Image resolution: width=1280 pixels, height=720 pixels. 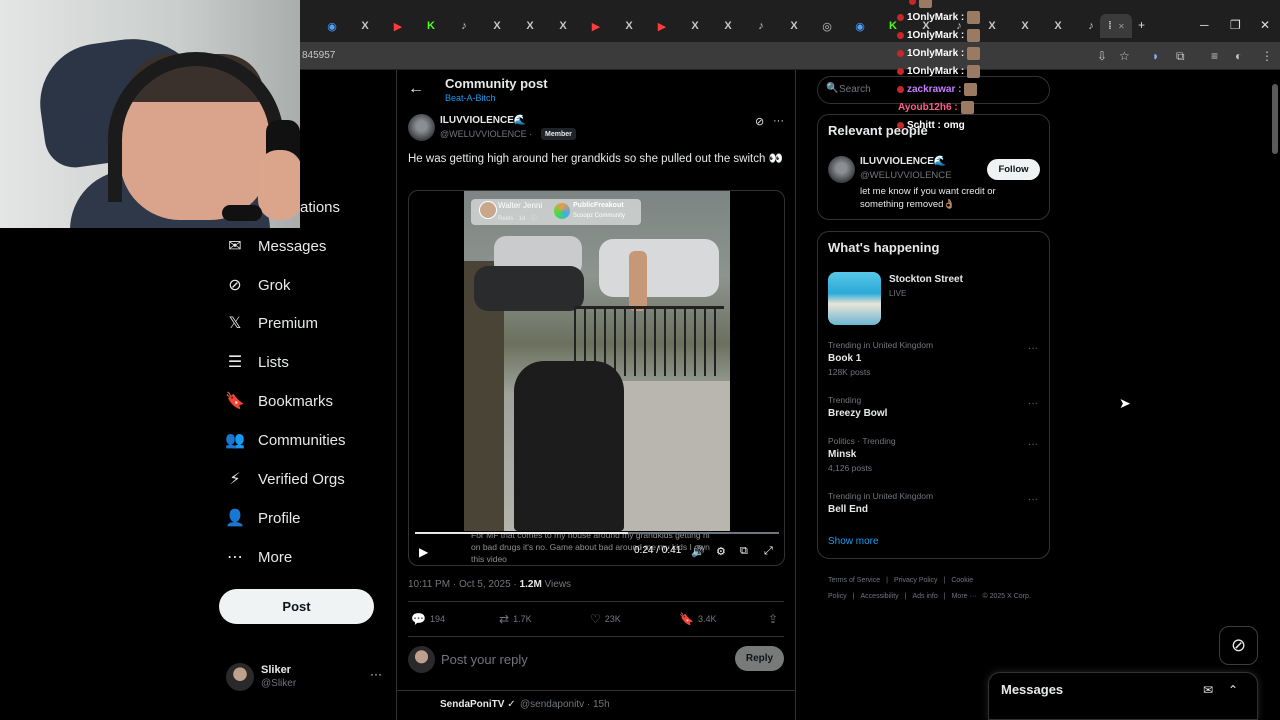 I want to click on video-progress-bar, so click(x=597, y=533).